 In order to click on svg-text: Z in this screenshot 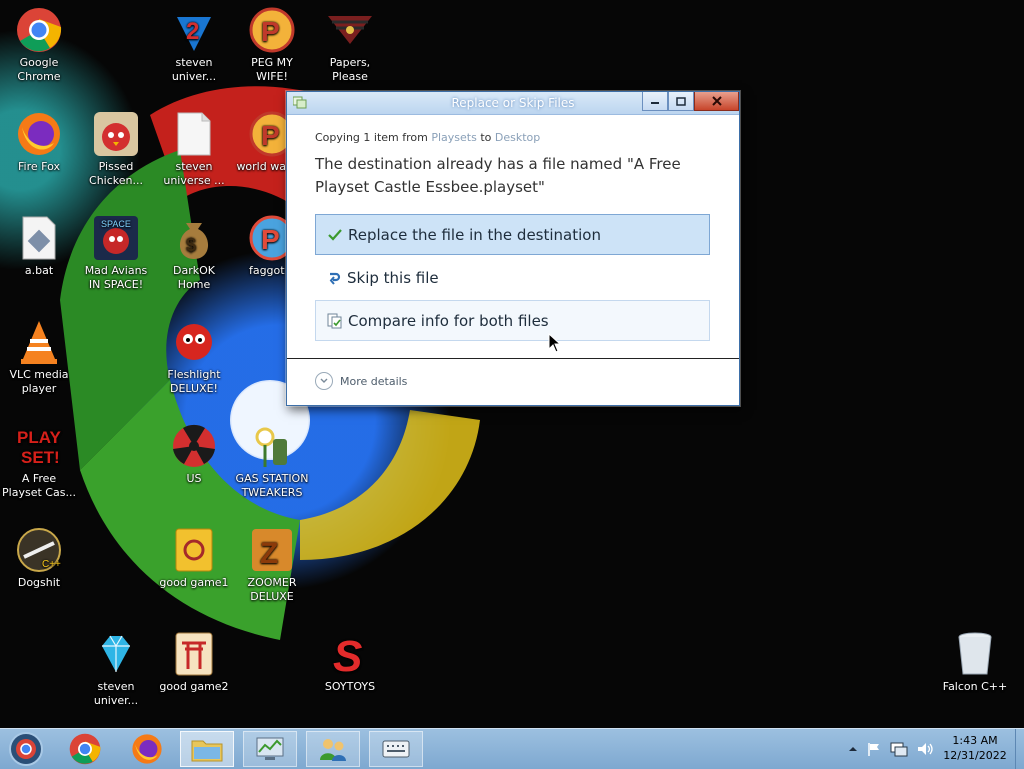, I will do `click(269, 553)`.